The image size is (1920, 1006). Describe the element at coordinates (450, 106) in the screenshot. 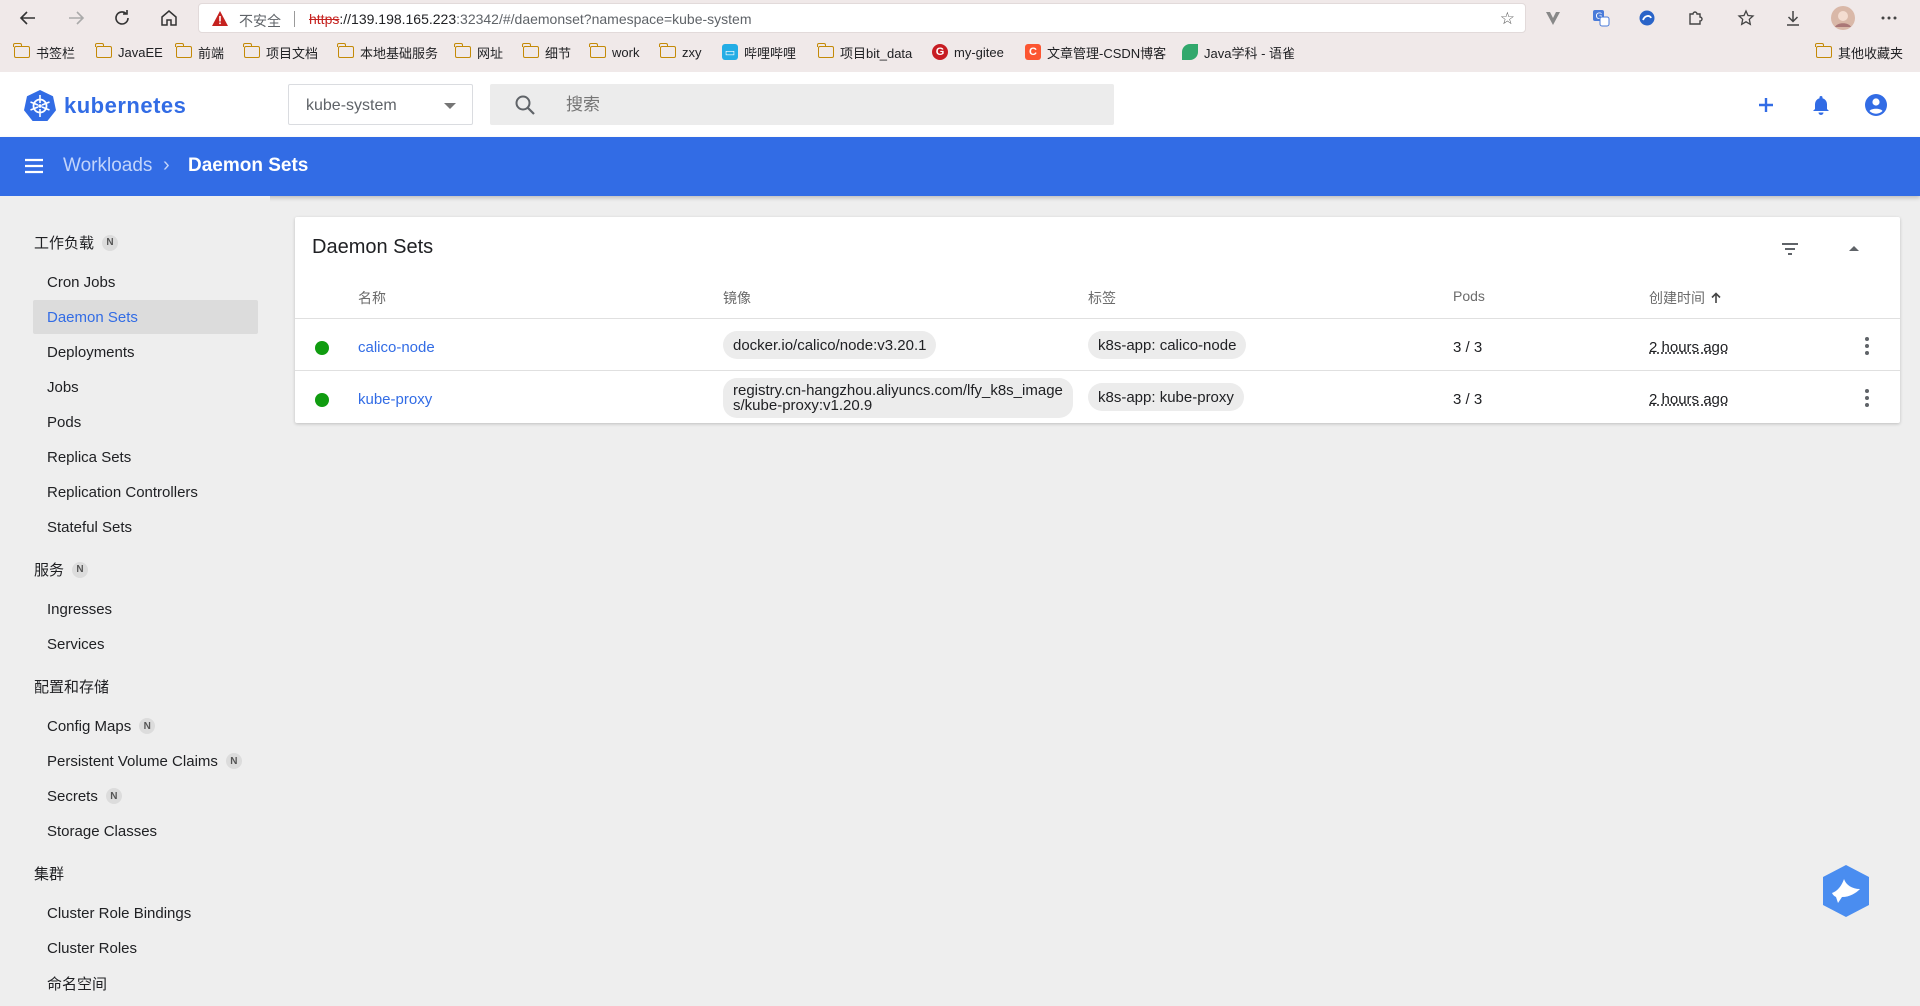

I see `caret-down-icon` at that location.